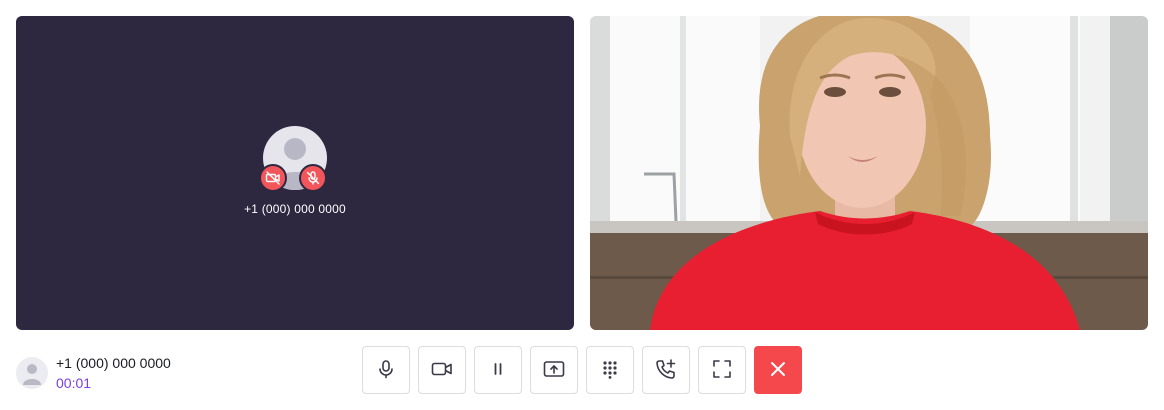 The width and height of the screenshot is (1164, 410). I want to click on dialpad-button, so click(610, 370).